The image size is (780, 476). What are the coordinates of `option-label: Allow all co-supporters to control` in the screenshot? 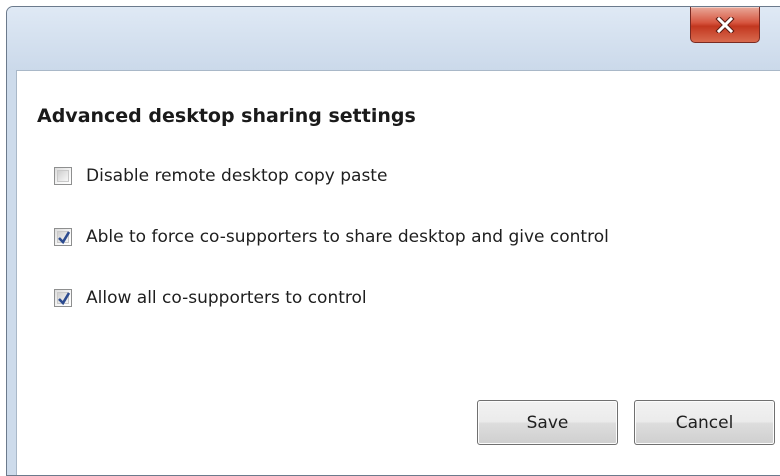 It's located at (226, 298).